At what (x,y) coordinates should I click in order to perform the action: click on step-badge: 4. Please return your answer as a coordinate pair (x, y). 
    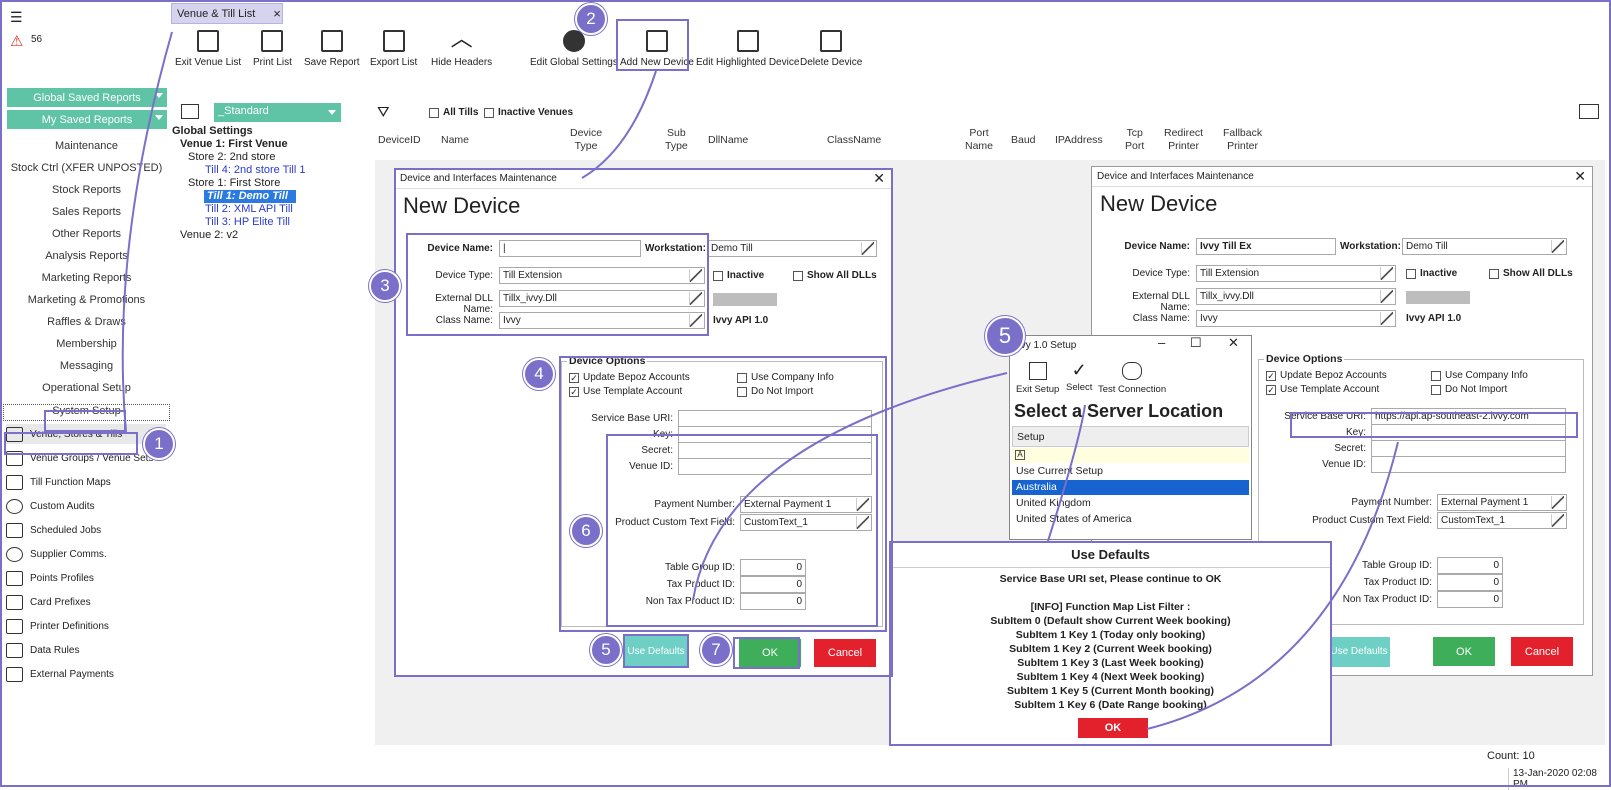
    Looking at the image, I should click on (539, 374).